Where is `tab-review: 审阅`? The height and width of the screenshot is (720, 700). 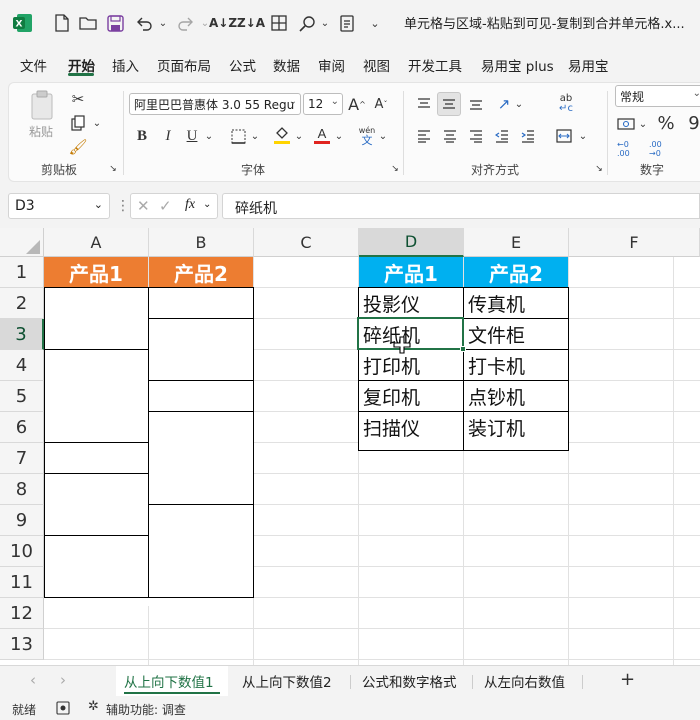
tab-review: 审阅 is located at coordinates (331, 65).